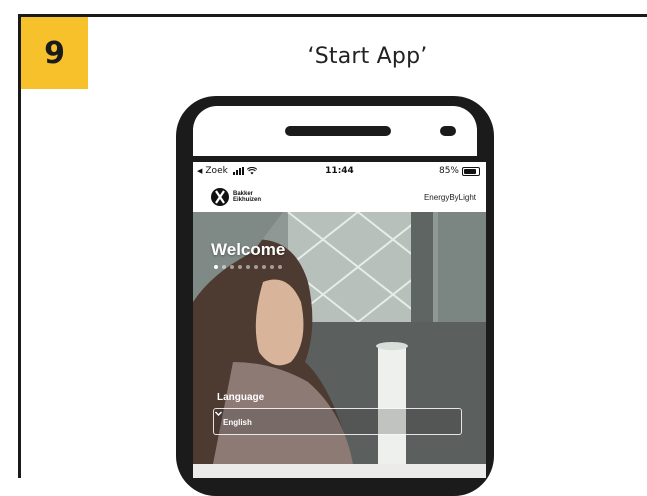  Describe the element at coordinates (448, 131) in the screenshot. I see `phone-camera` at that location.